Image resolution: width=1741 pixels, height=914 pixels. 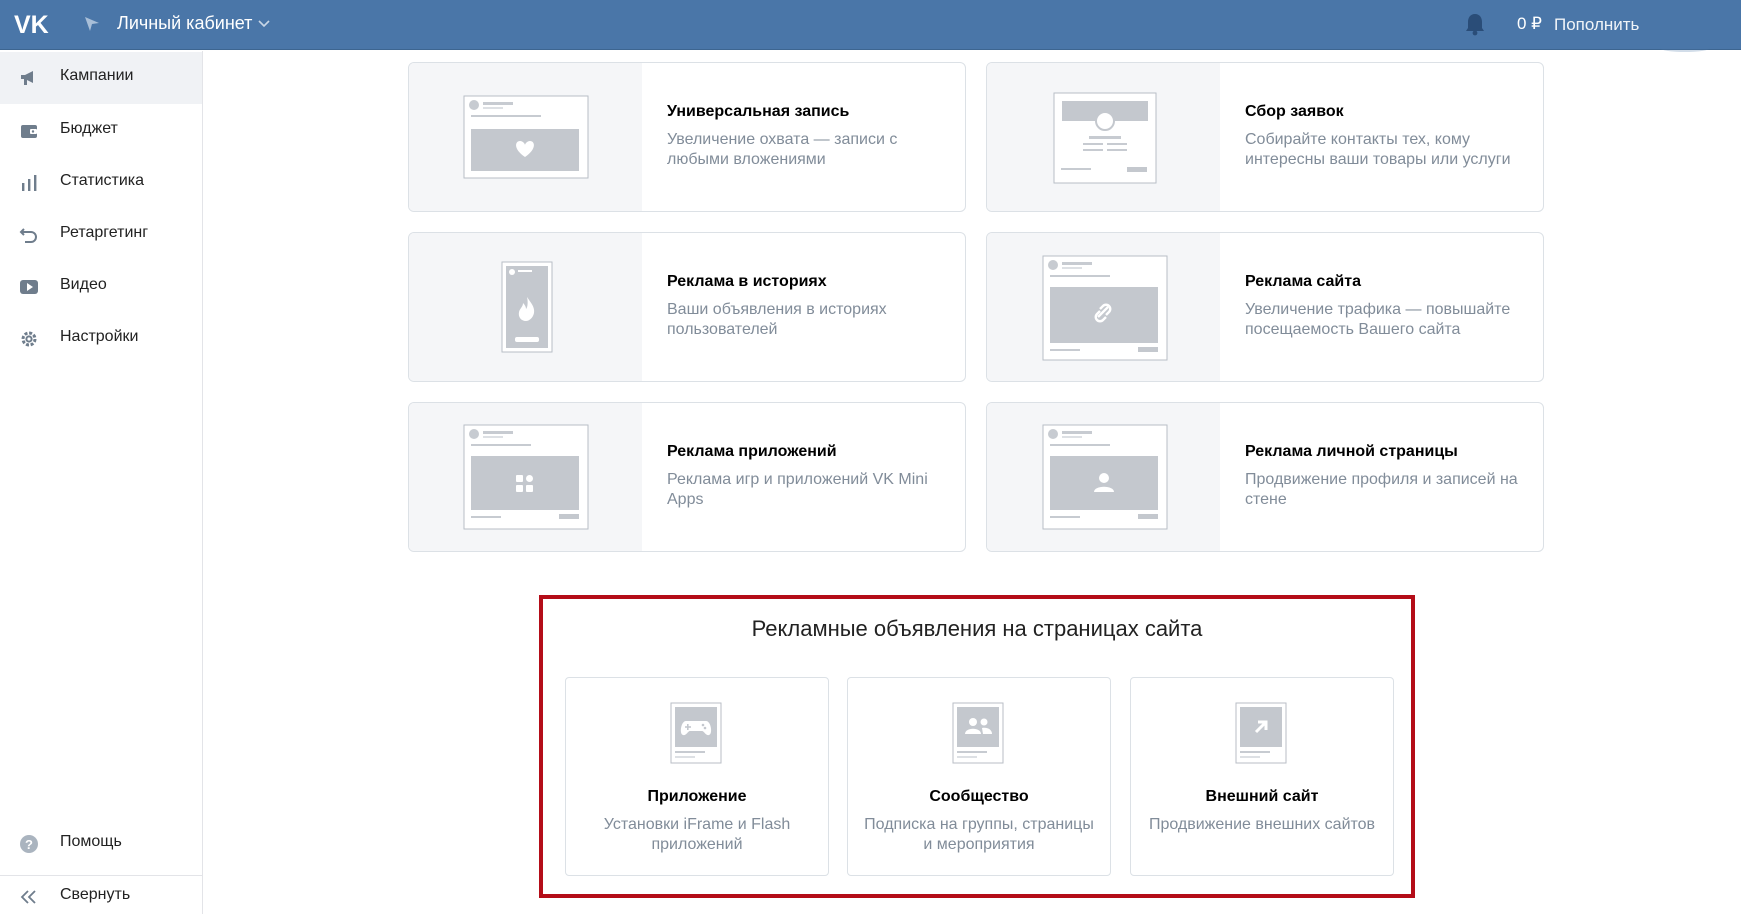 What do you see at coordinates (28, 235) in the screenshot?
I see `retarget-arrow-icon` at bounding box center [28, 235].